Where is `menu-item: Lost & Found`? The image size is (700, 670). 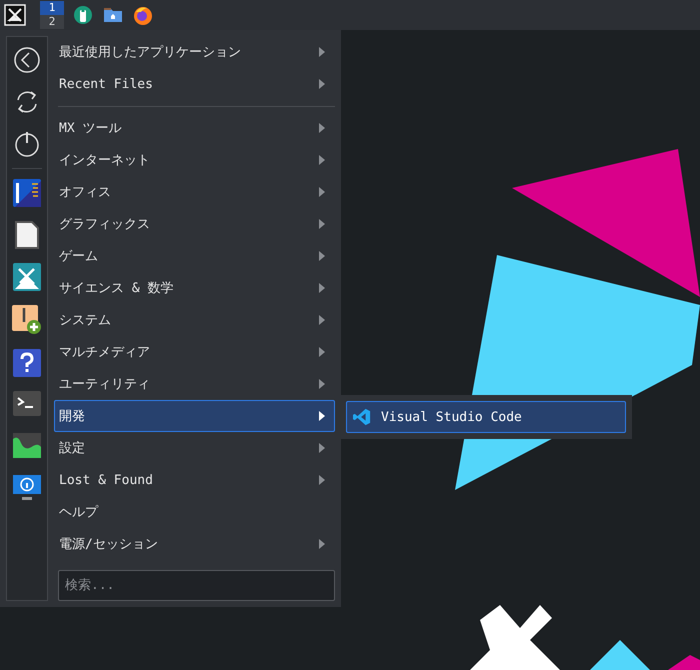 menu-item: Lost & Found is located at coordinates (194, 480).